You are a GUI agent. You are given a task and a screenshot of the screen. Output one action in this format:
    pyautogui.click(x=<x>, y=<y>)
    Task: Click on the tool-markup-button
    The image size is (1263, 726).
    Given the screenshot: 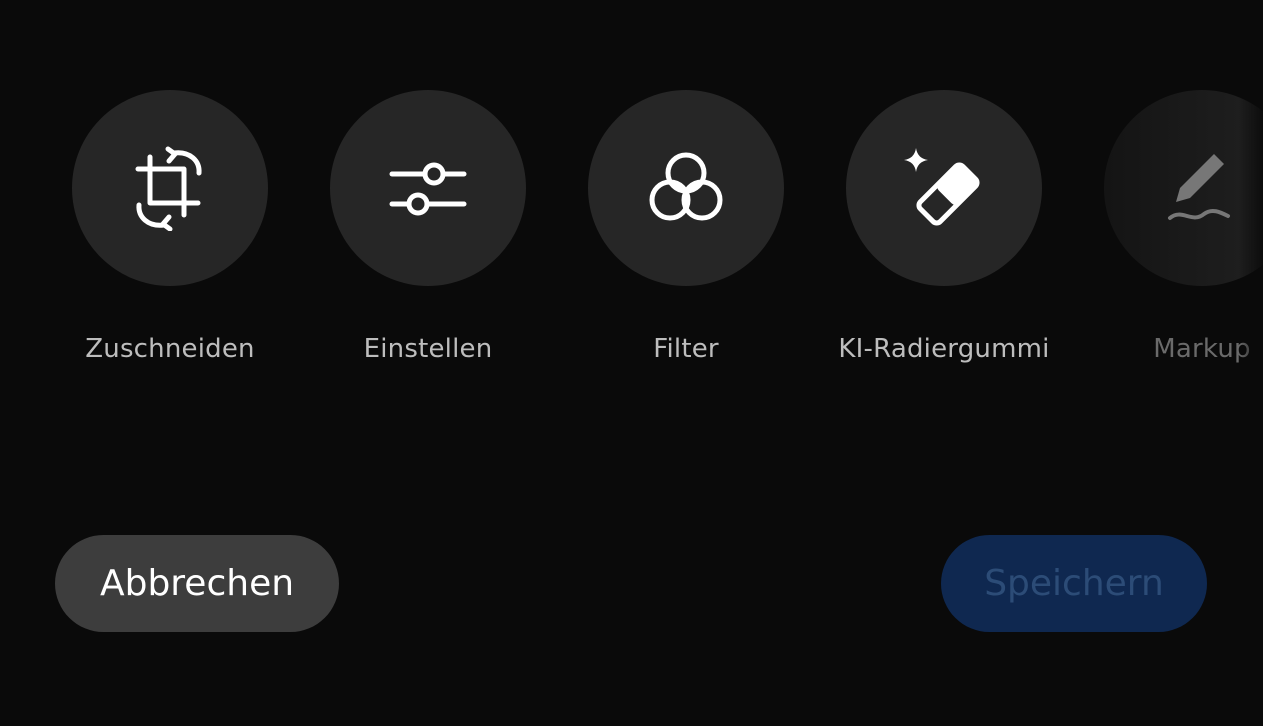 What is the action you would take?
    pyautogui.click(x=1183, y=188)
    